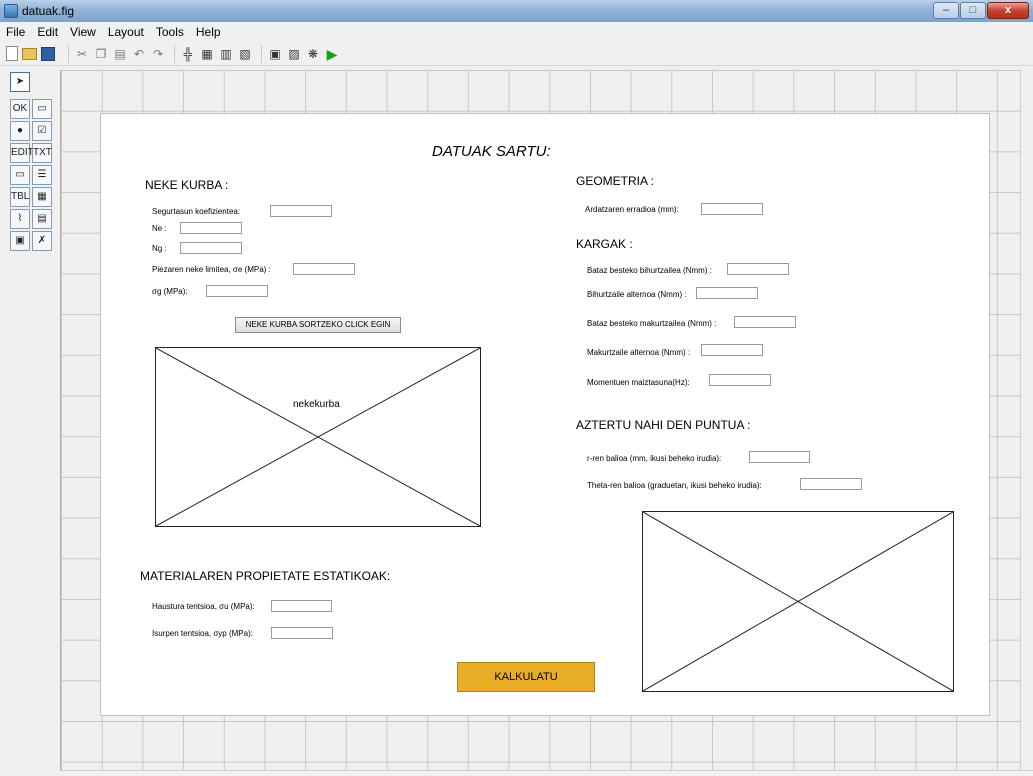 This screenshot has width=1033, height=776. I want to click on minimize-button: –, so click(946, 10).